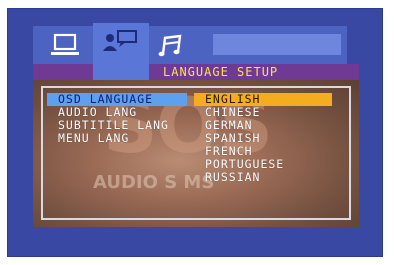 The width and height of the screenshot is (394, 265). I want to click on tab-general-setup, so click(65, 46).